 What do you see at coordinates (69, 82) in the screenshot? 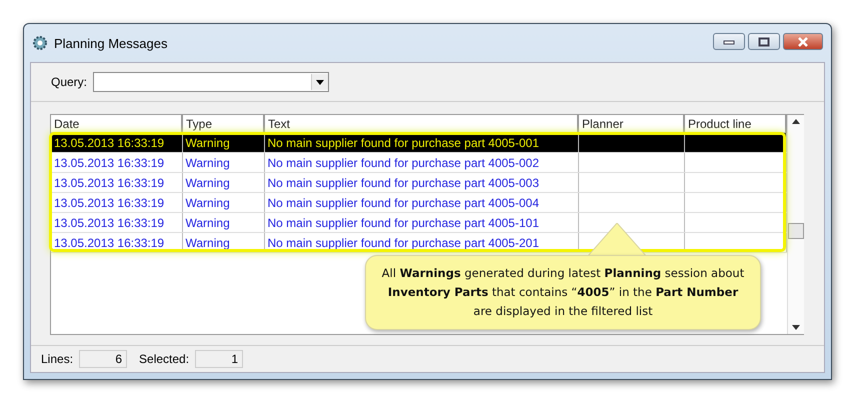
I see `query-label: Query:` at bounding box center [69, 82].